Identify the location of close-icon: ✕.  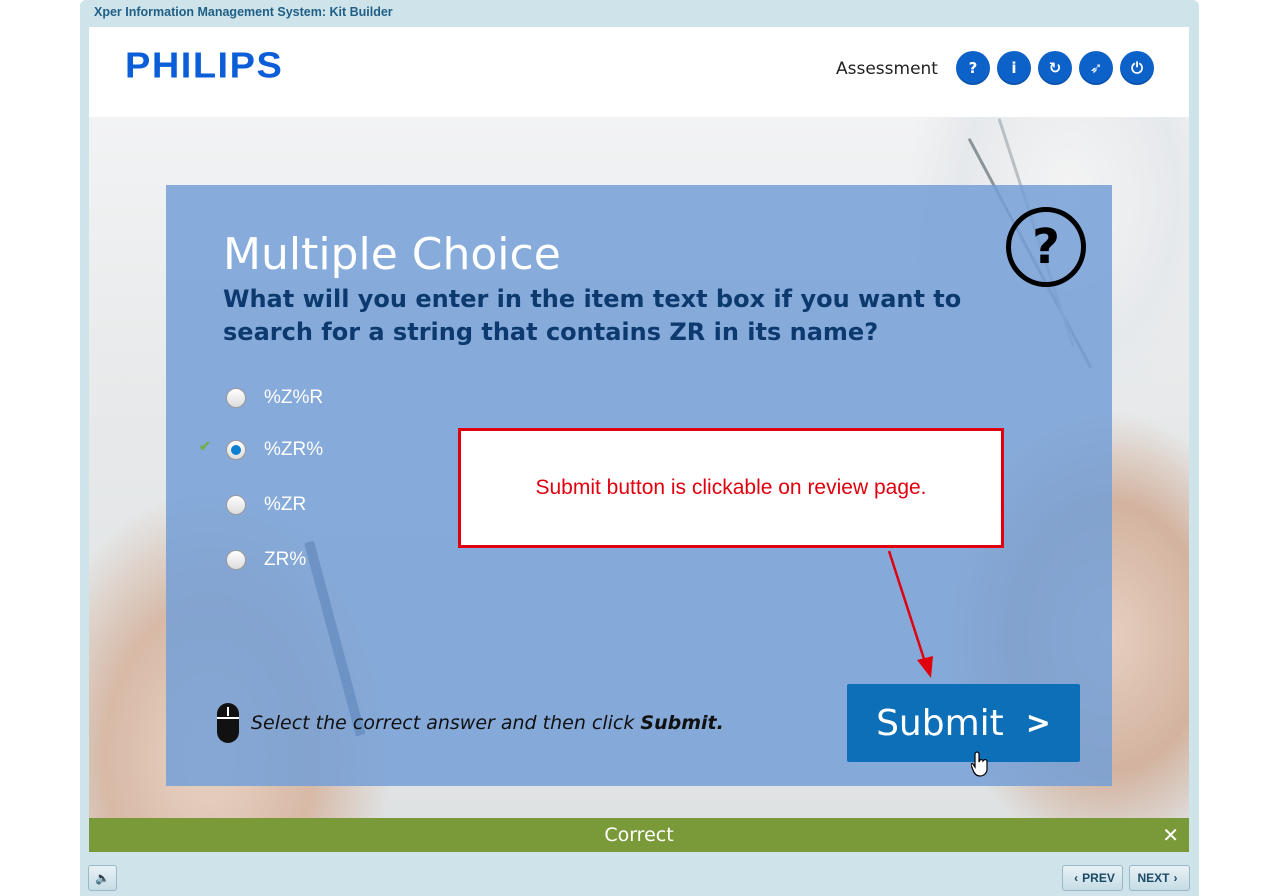
(1170, 835).